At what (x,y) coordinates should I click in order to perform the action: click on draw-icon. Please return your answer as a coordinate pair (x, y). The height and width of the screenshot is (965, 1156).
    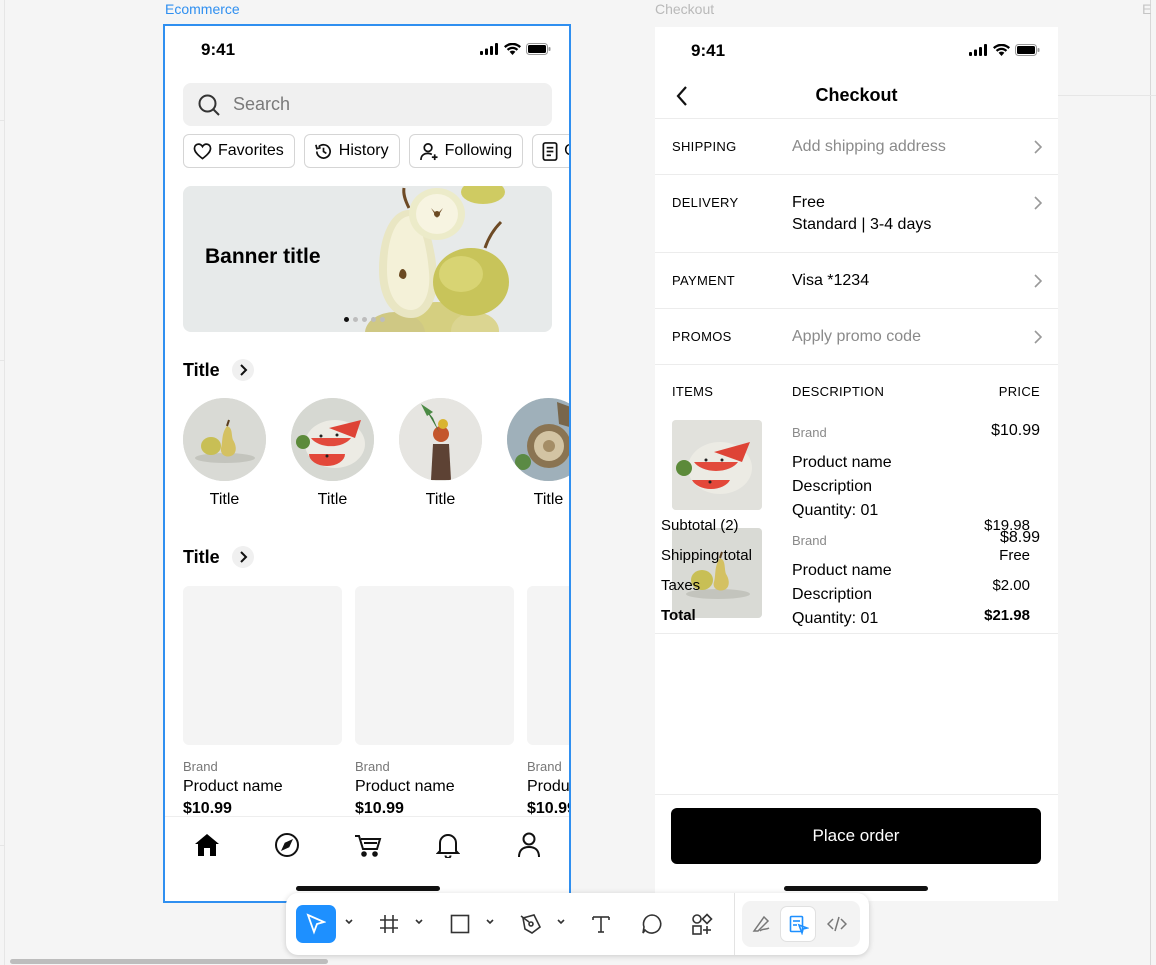
    Looking at the image, I should click on (761, 923).